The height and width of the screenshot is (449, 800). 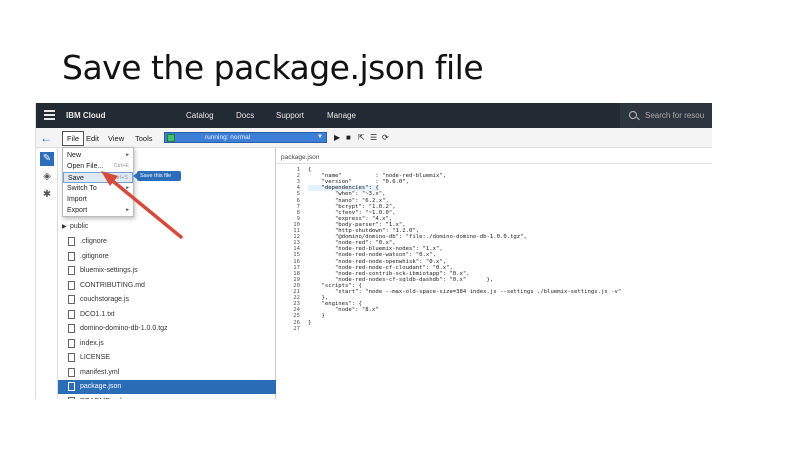 I want to click on code-text: "dependencies": {, so click(x=343, y=188).